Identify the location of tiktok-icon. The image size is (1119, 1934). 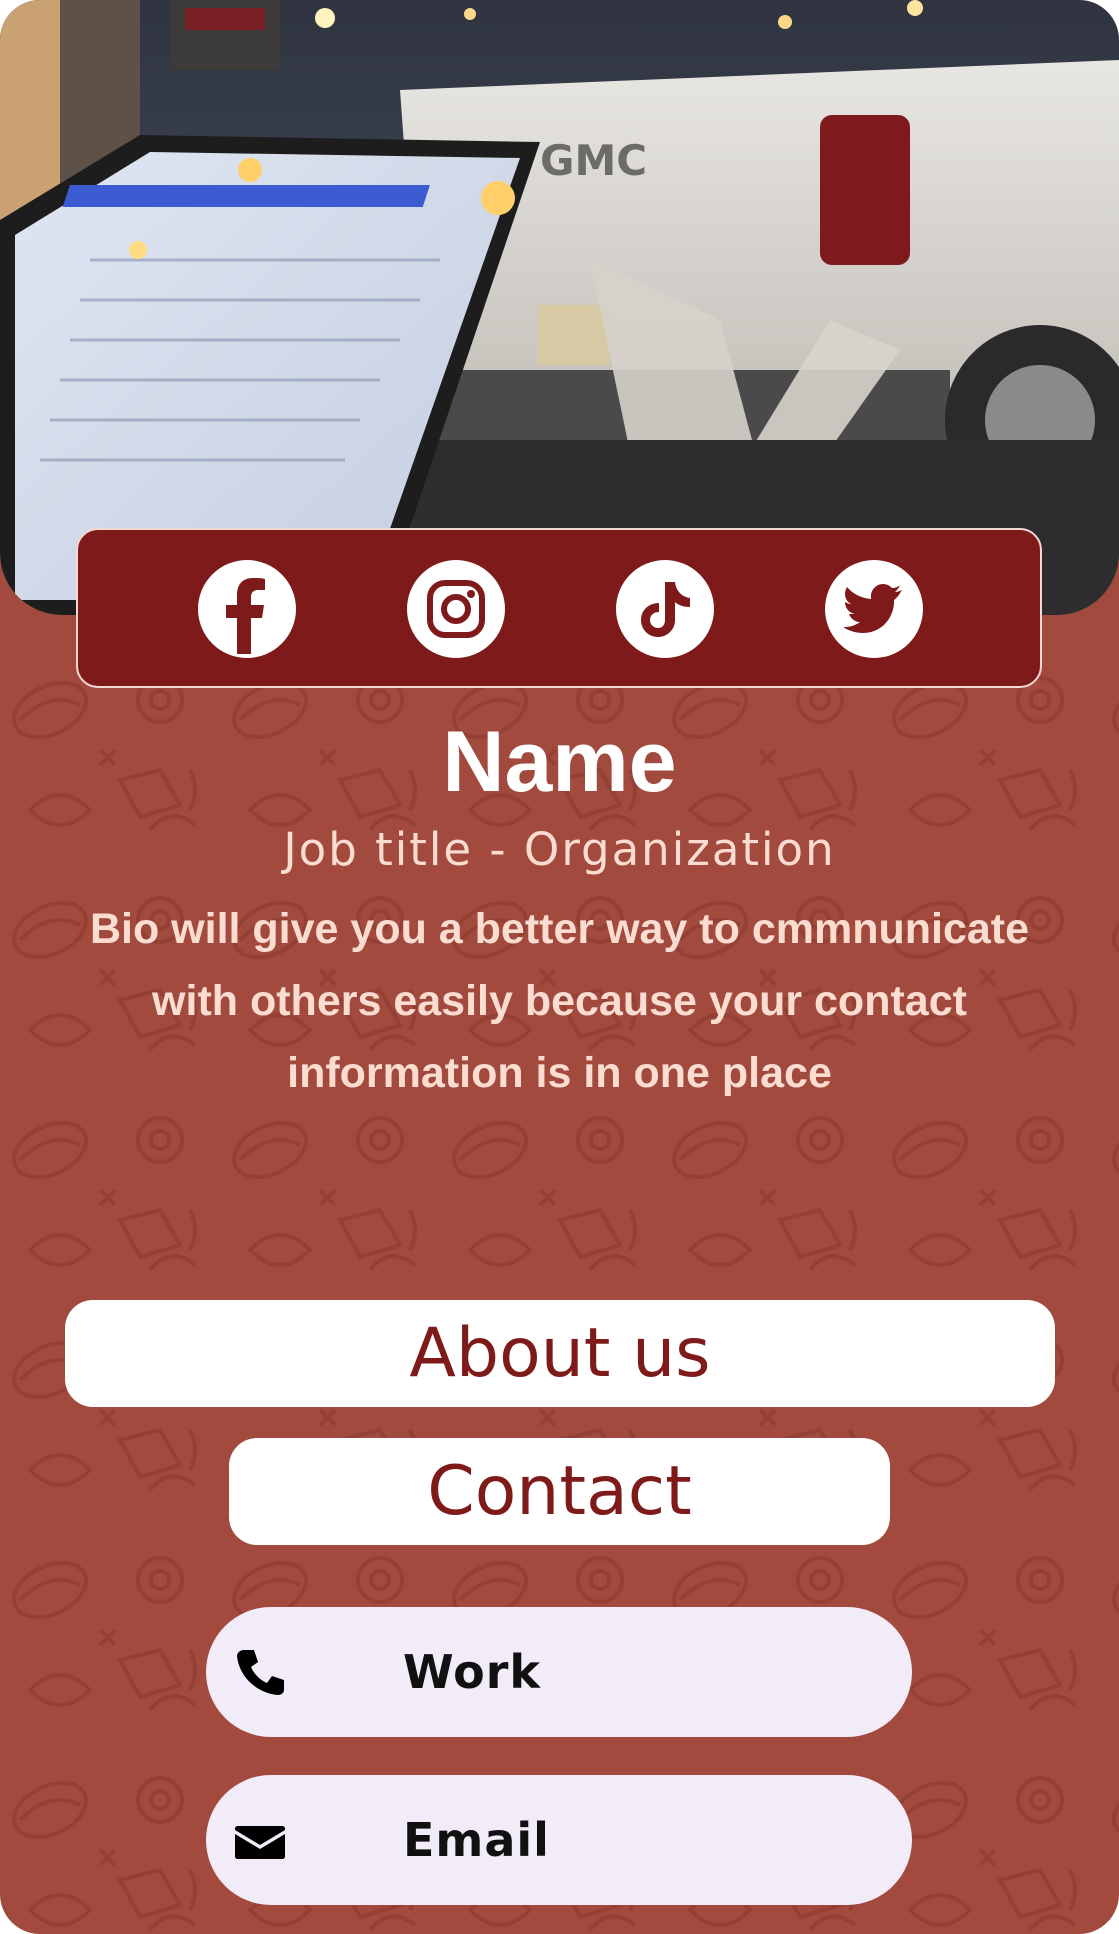
(665, 609).